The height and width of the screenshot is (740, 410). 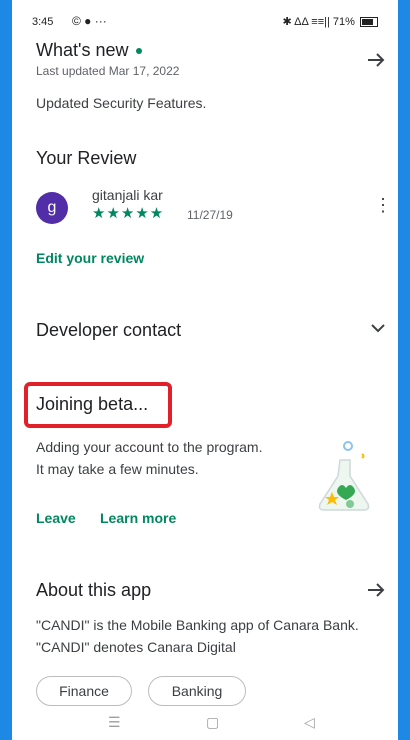 I want to click on reviewer-name: gitanjali kar, so click(x=127, y=195).